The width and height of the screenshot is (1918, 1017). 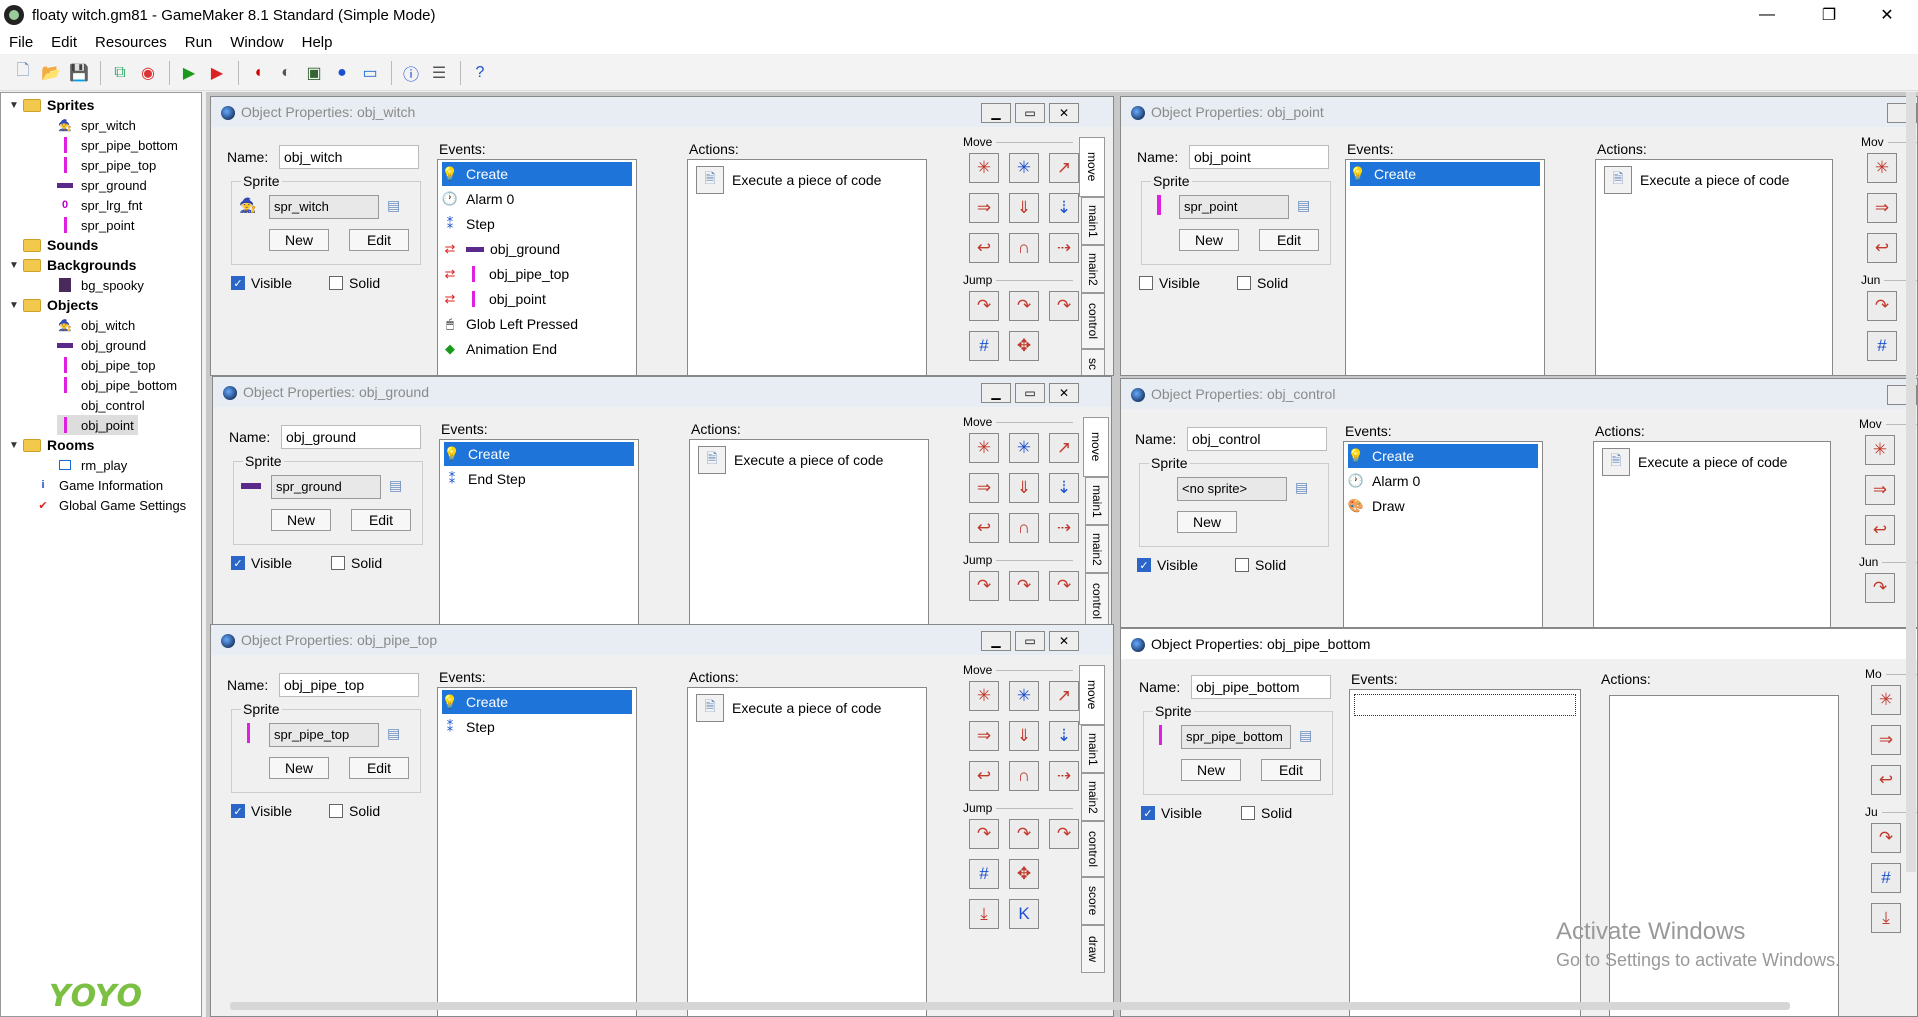 I want to click on bounce-icon: K, so click(x=1024, y=914).